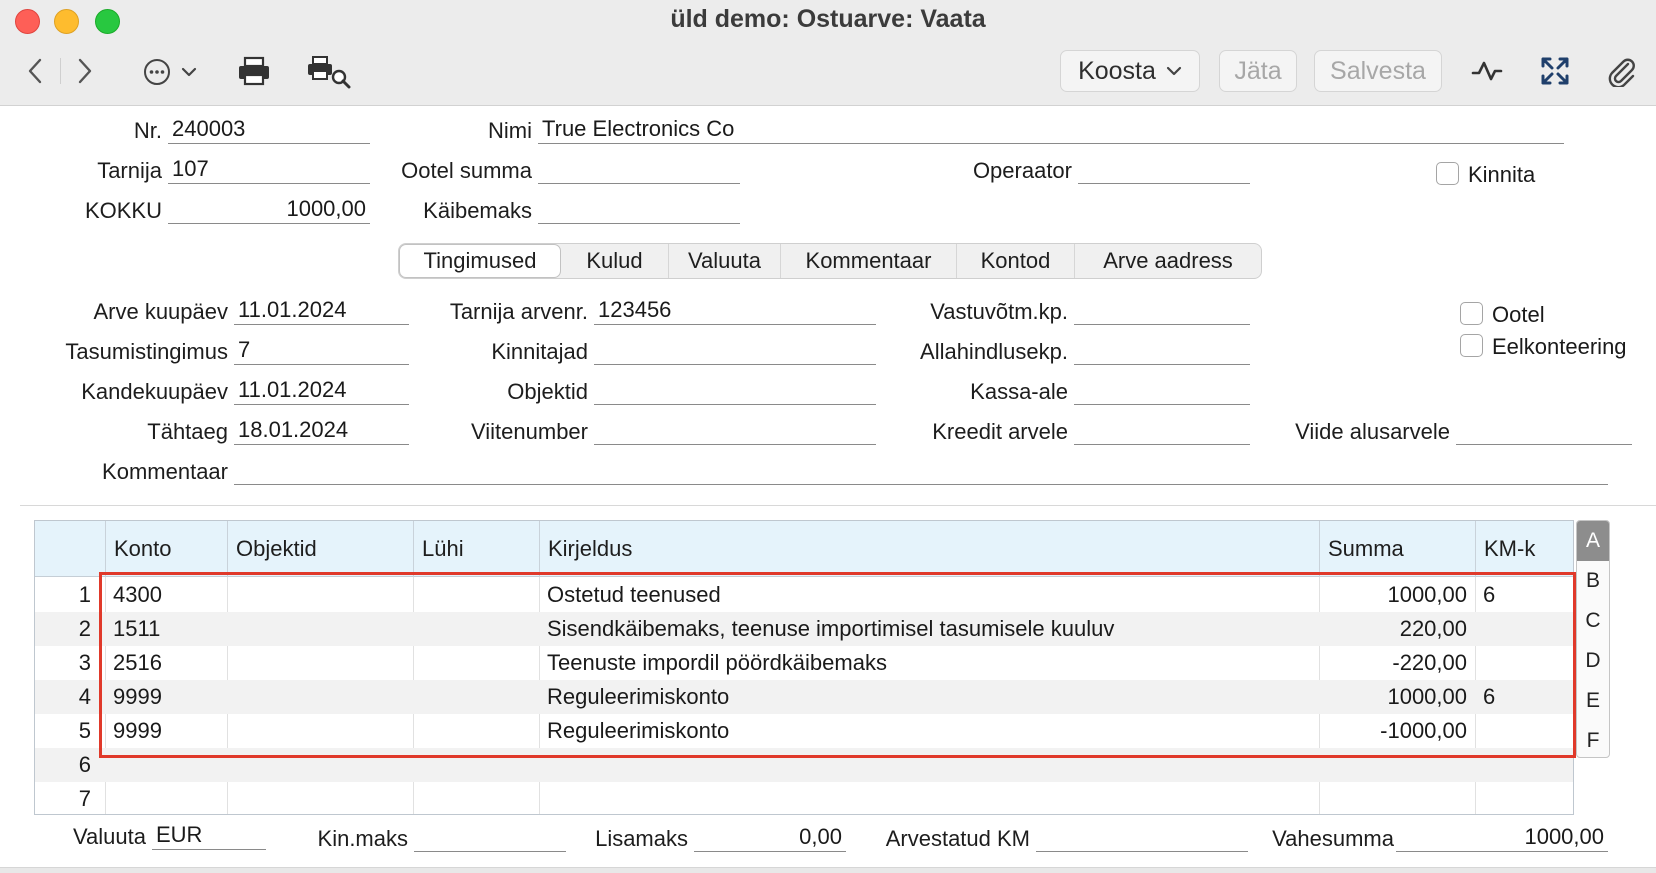  Describe the element at coordinates (1487, 71) in the screenshot. I see `activity-button` at that location.